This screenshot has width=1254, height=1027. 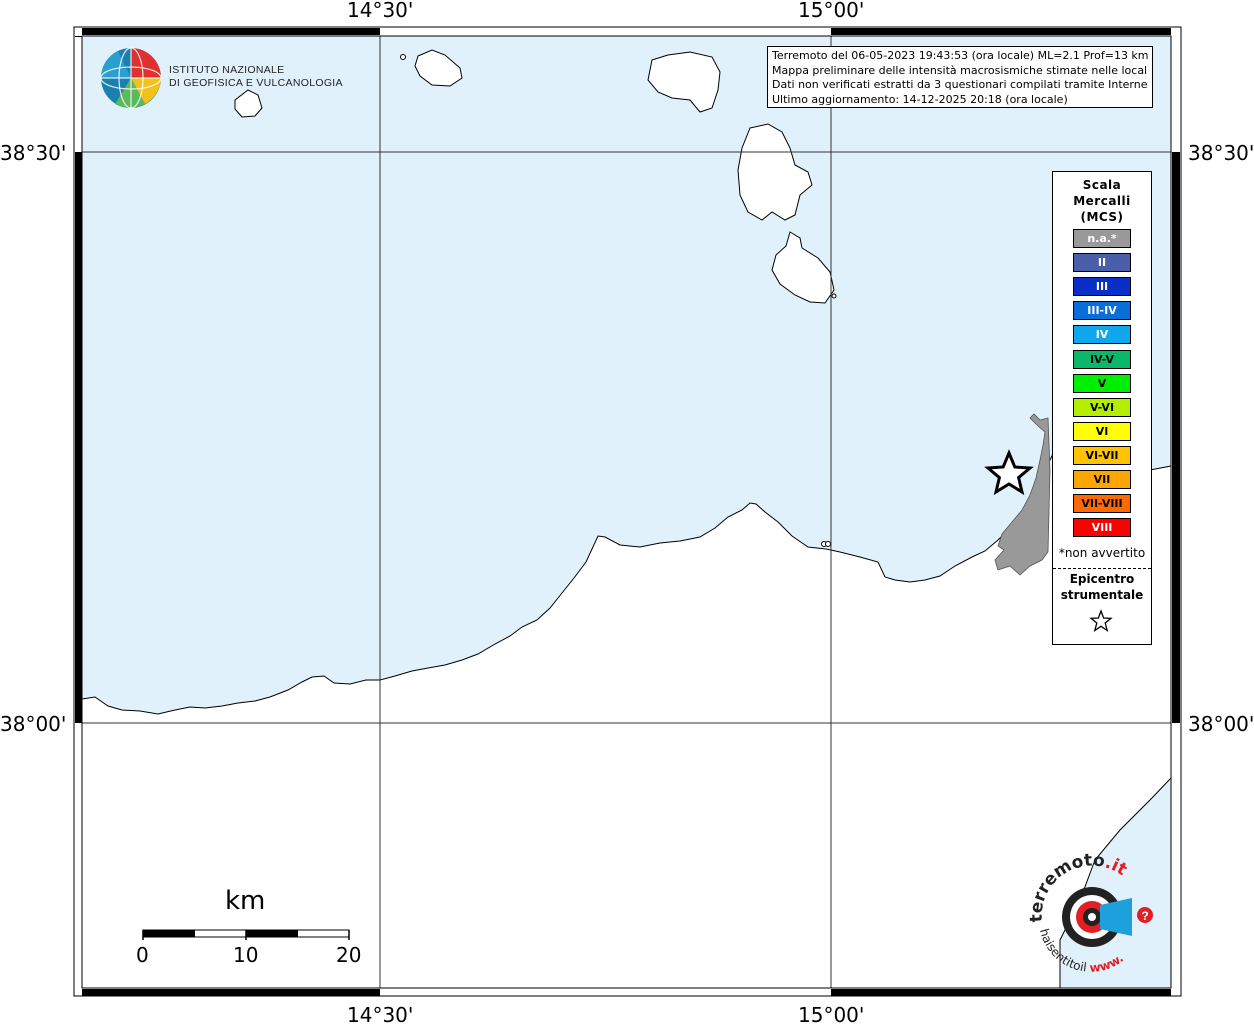 What do you see at coordinates (380, 1015) in the screenshot?
I see `lon-label-bottom-left: 14°30'` at bounding box center [380, 1015].